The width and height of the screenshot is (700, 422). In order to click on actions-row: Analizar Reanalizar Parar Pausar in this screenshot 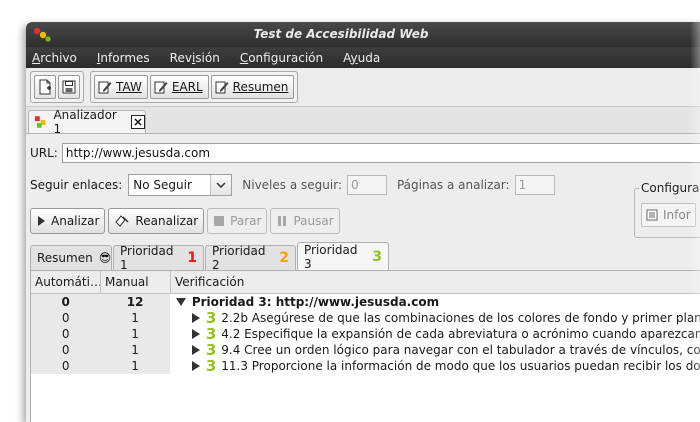, I will do `click(186, 221)`.